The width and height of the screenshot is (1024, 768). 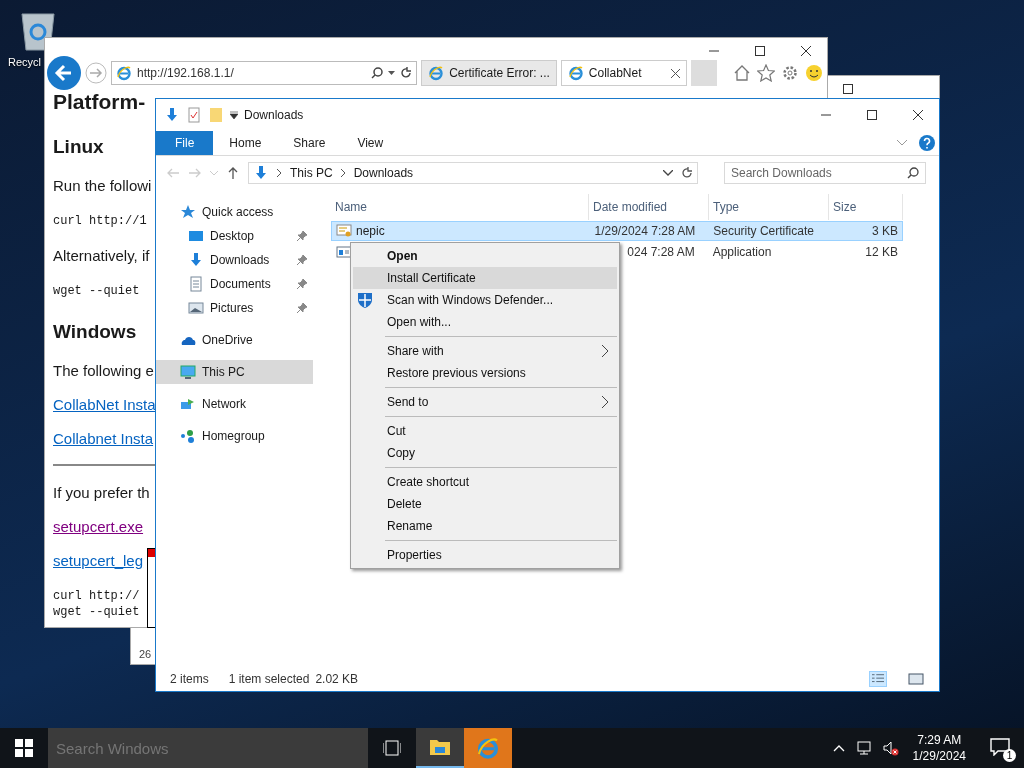 What do you see at coordinates (104, 371) in the screenshot?
I see `paragraph: The following e` at bounding box center [104, 371].